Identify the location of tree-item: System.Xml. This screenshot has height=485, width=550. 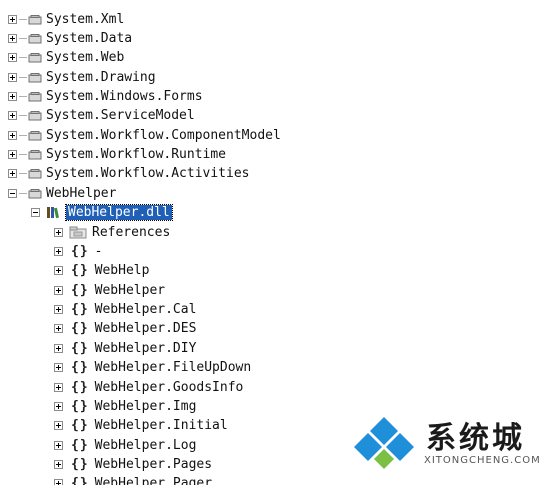
(66, 19).